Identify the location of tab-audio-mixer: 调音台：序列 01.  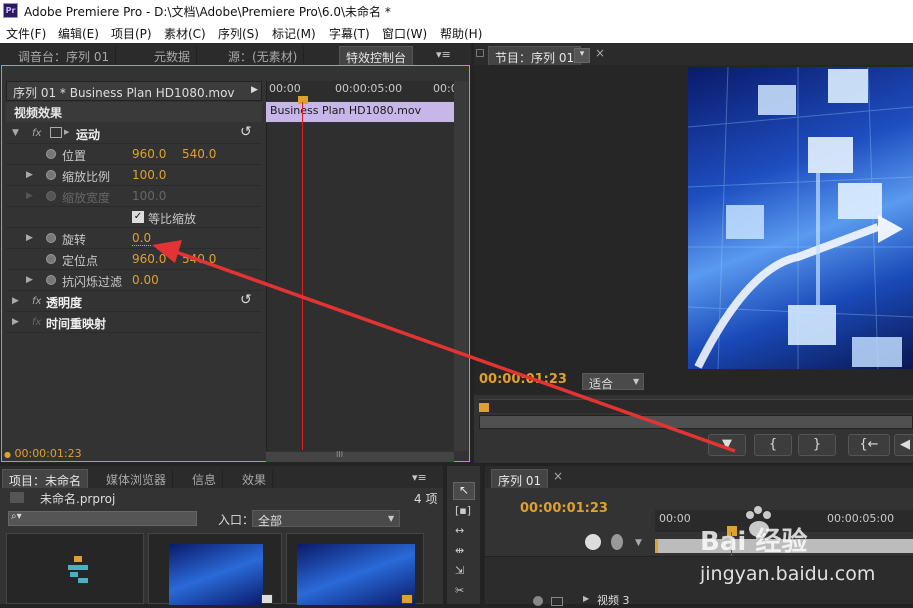
(64, 55).